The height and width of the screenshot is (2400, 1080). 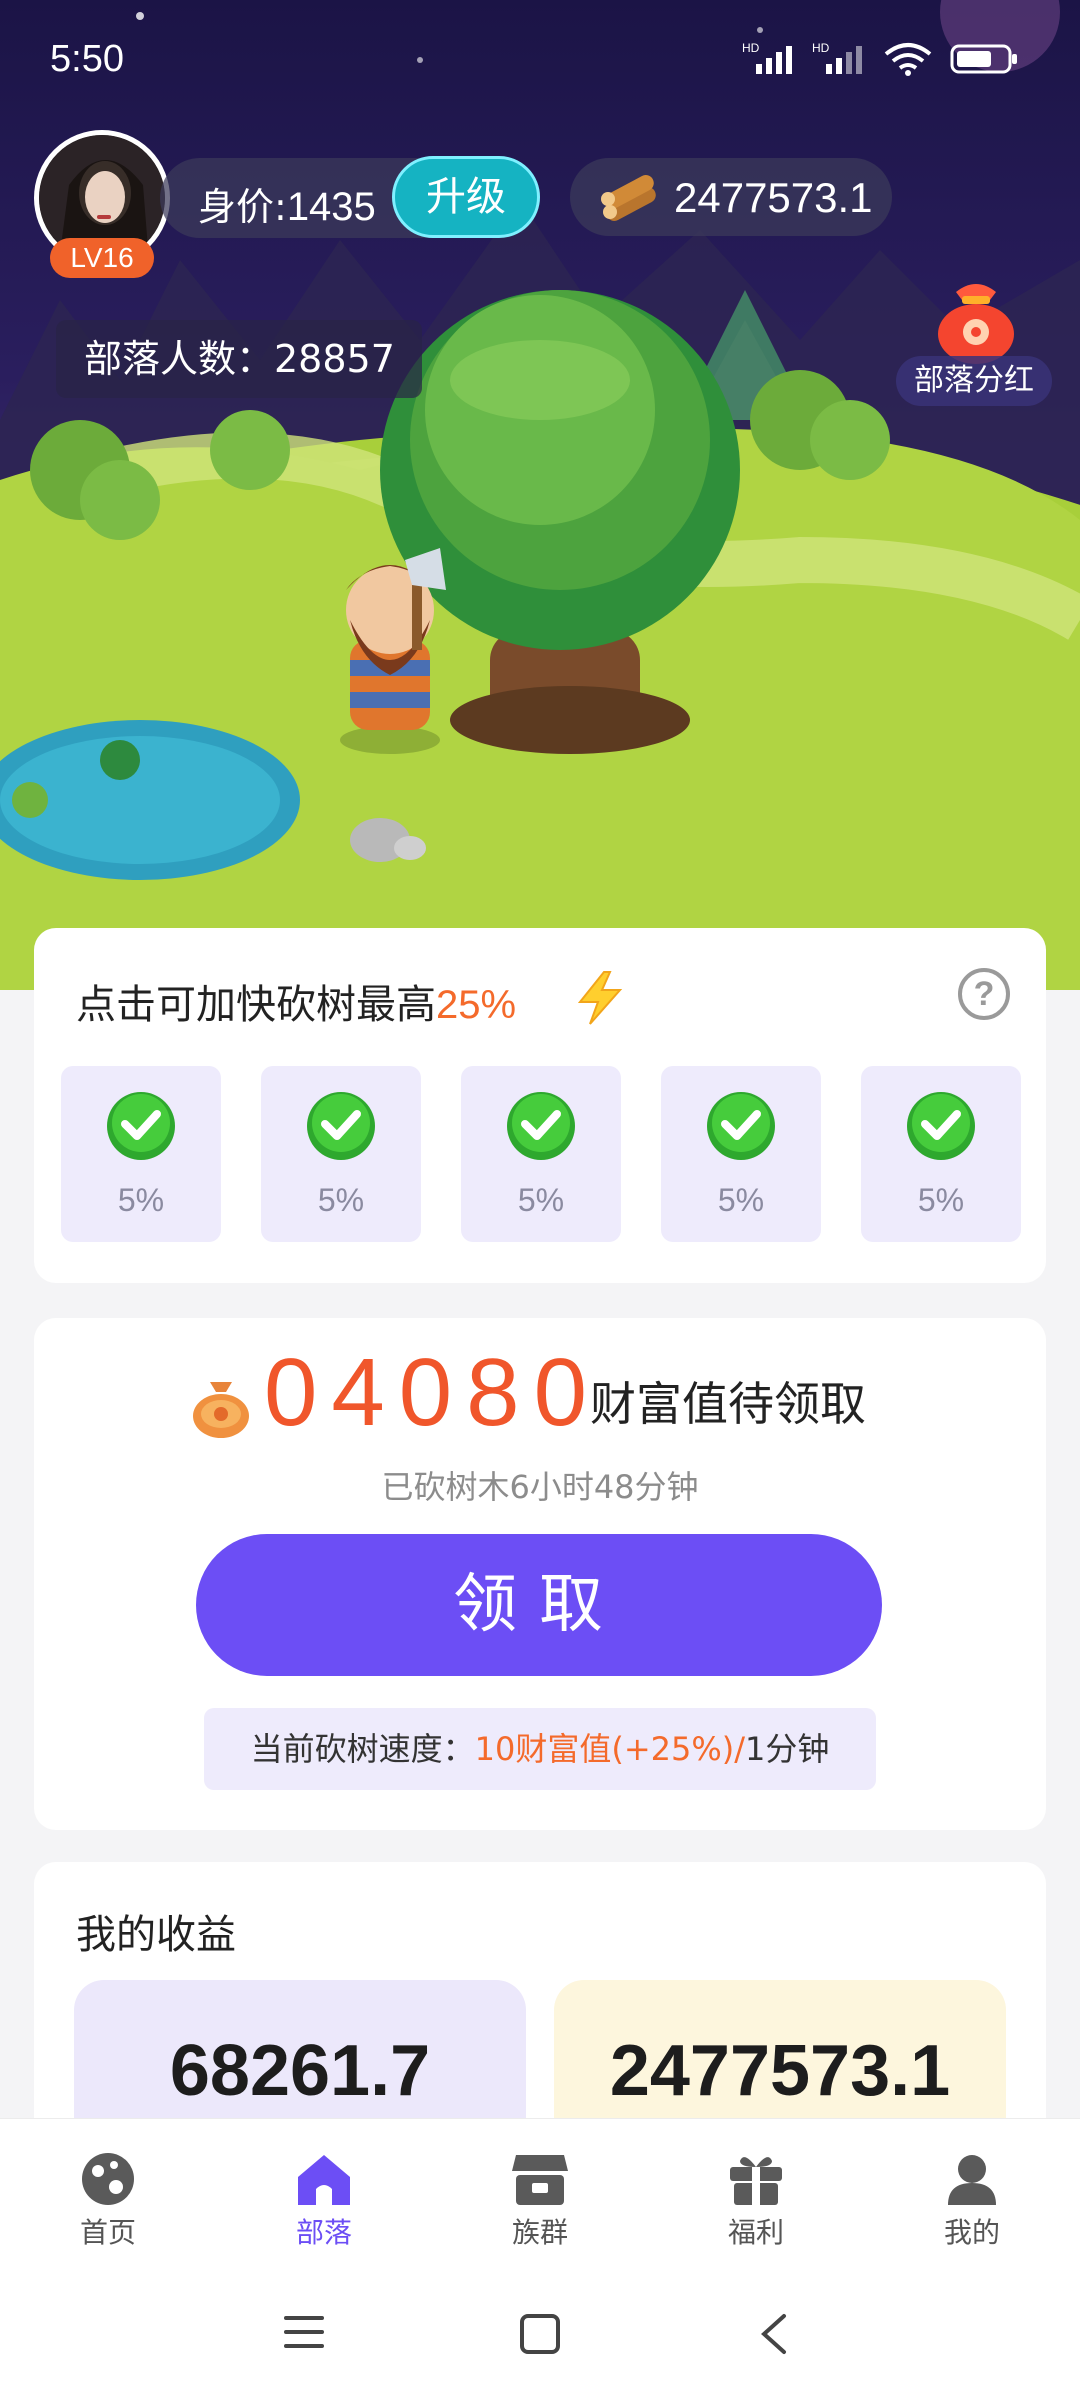 I want to click on wood-value: 2477573.1, so click(x=773, y=197).